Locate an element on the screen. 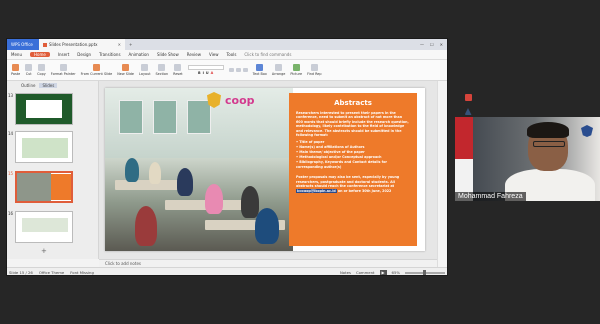 This screenshot has height=324, width=600. font-missing-indicator: Font Missing is located at coordinates (82, 272).